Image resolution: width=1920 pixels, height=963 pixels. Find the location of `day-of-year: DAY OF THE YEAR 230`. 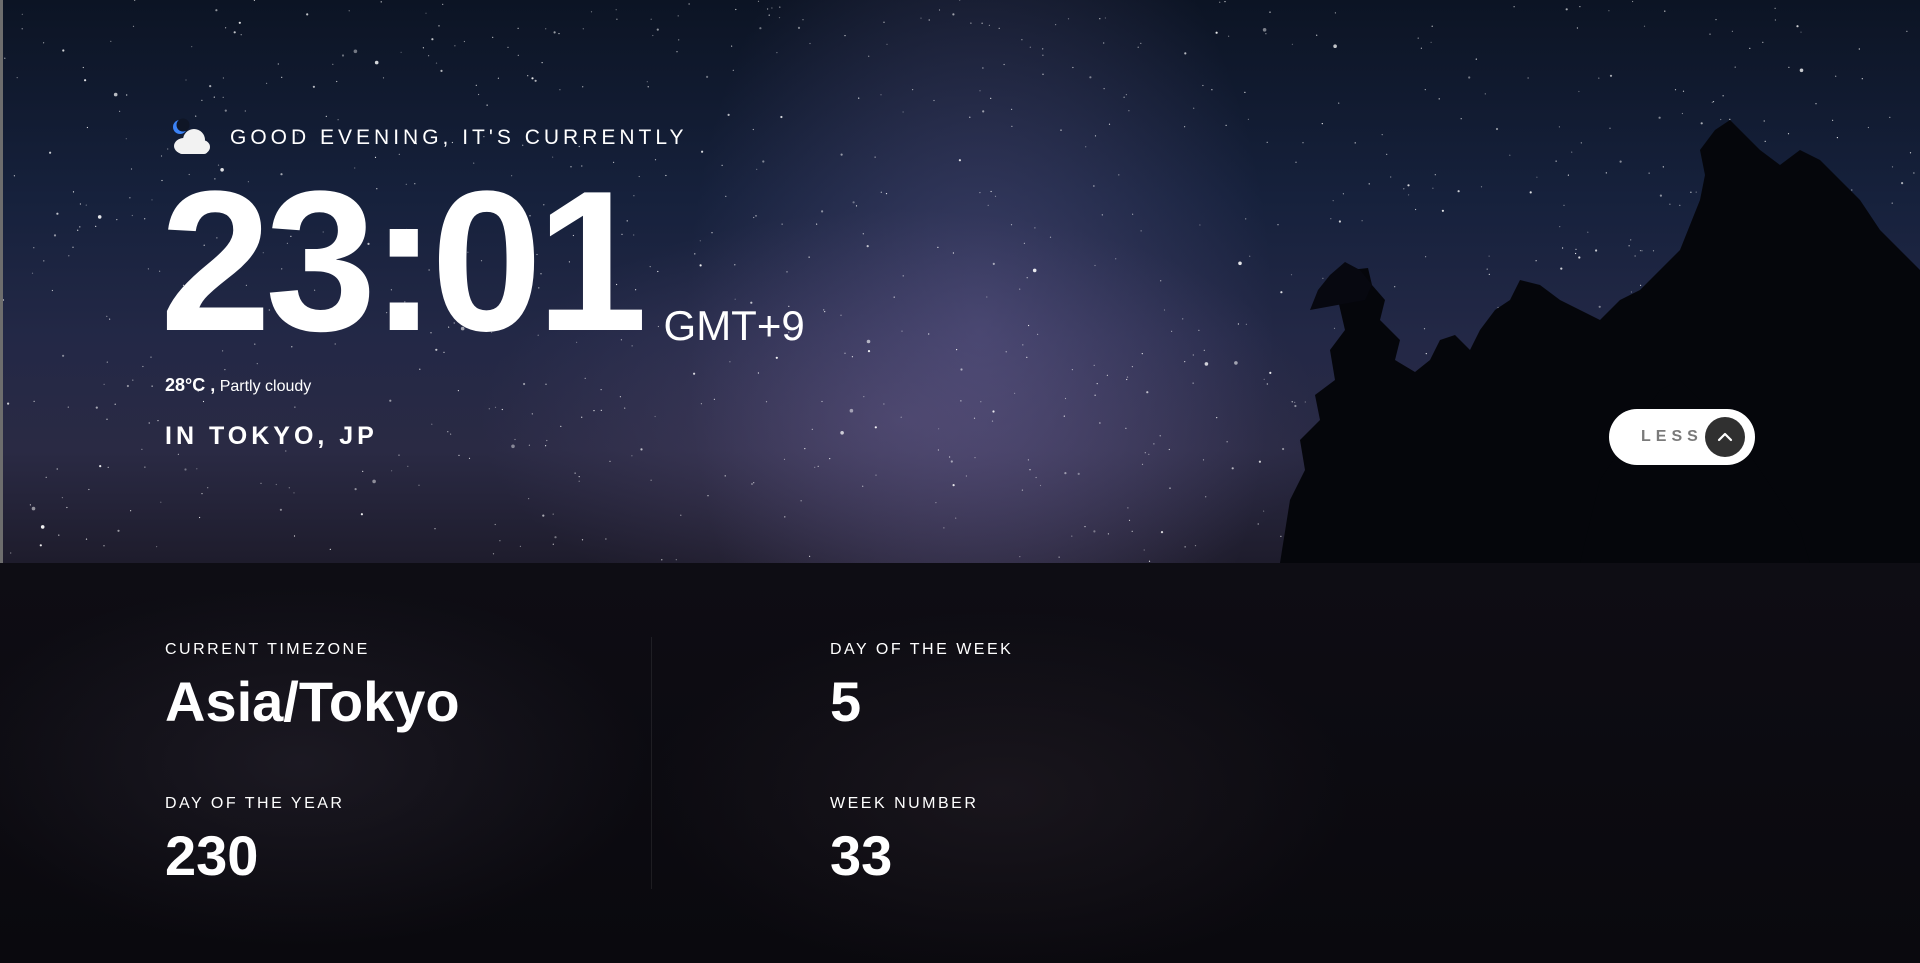

day-of-year: DAY OF THE YEAR 230 is located at coordinates (254, 841).